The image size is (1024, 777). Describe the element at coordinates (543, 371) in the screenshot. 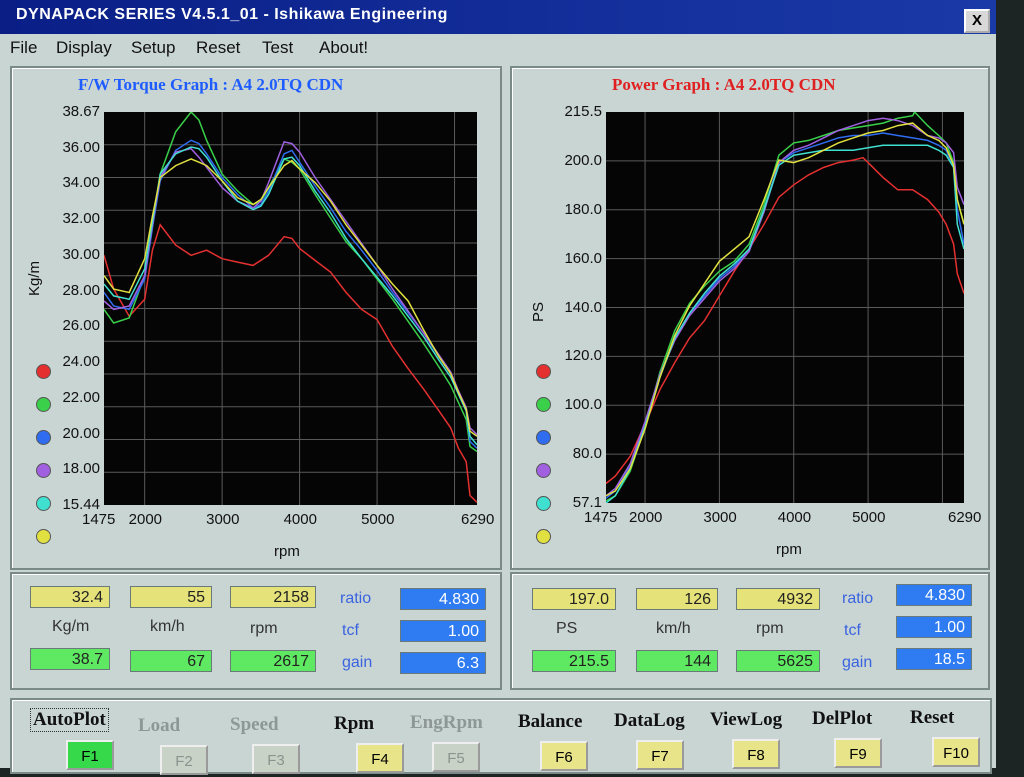

I see `power-run-1-toggle` at that location.